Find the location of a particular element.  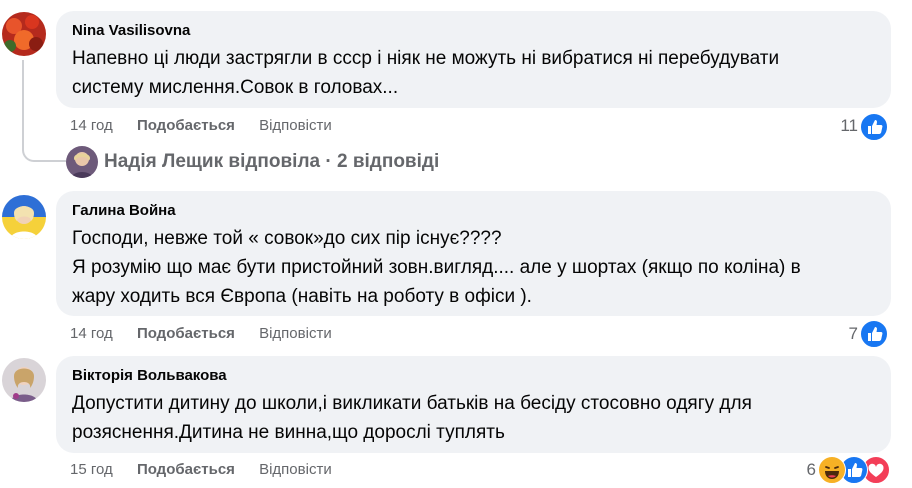

reply-avatar is located at coordinates (82, 162).